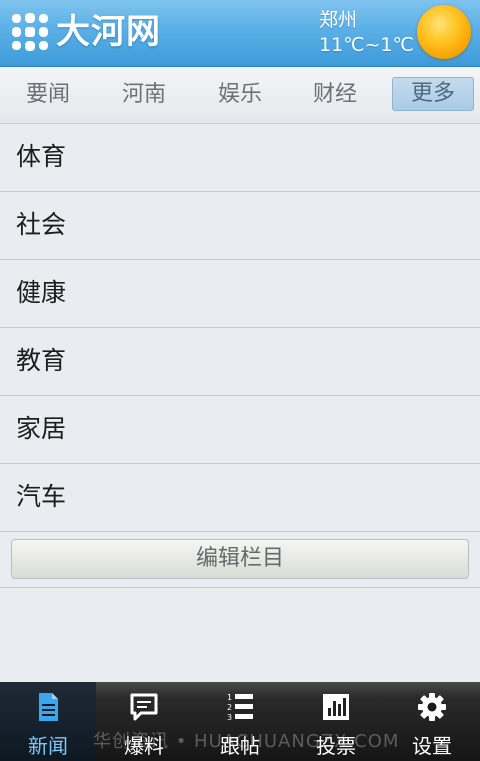 This screenshot has width=480, height=761. Describe the element at coordinates (240, 294) in the screenshot. I see `list-item-health: 健康` at that location.